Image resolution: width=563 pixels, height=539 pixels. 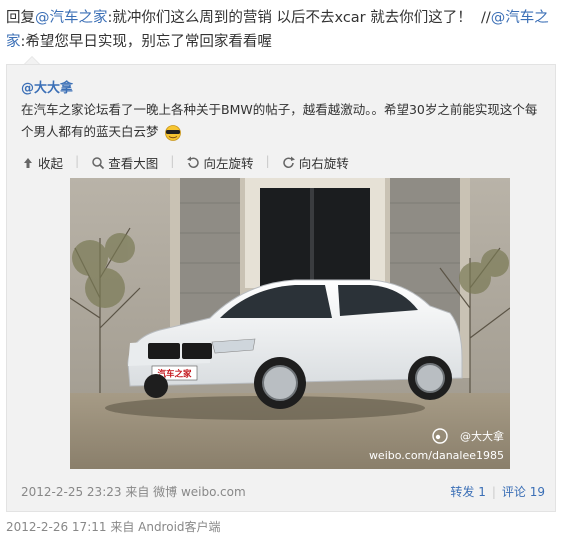 What do you see at coordinates (32, 60) in the screenshot?
I see `quote-caret` at bounding box center [32, 60].